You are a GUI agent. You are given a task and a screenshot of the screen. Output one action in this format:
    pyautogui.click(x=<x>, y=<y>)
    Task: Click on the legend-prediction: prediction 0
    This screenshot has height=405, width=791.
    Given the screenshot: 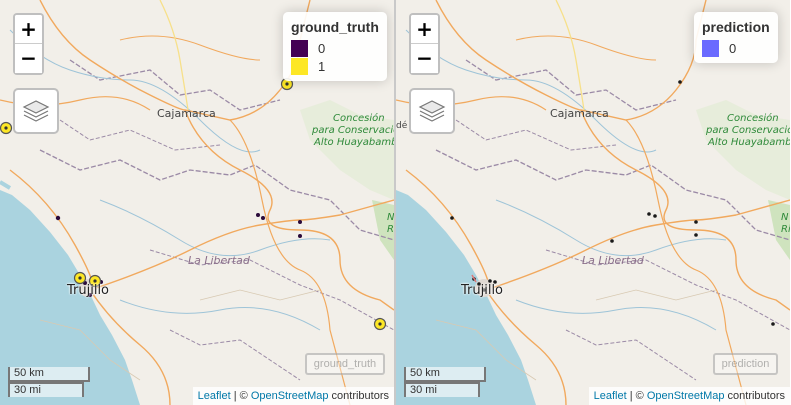 What is the action you would take?
    pyautogui.click(x=736, y=37)
    